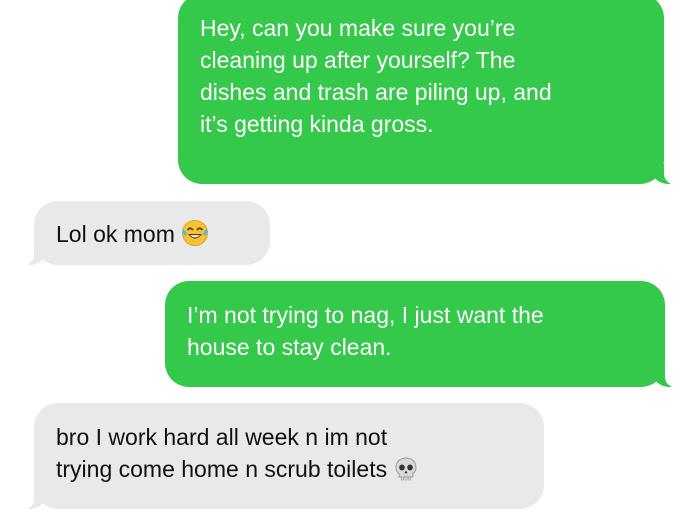  I want to click on message-line: Lol ok mom, so click(151, 236).